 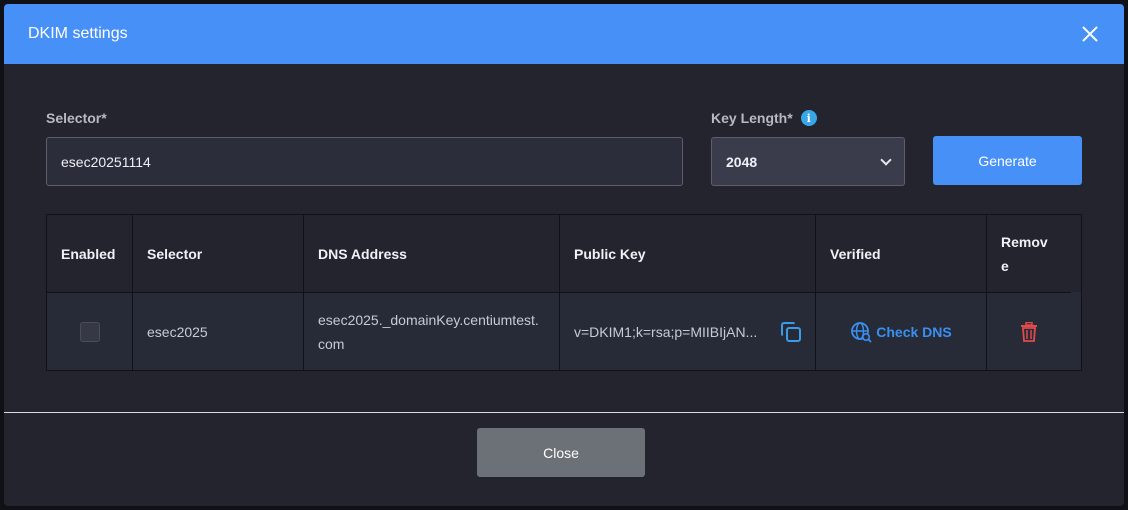 I want to click on header-remove: Remov e, so click(x=1029, y=253).